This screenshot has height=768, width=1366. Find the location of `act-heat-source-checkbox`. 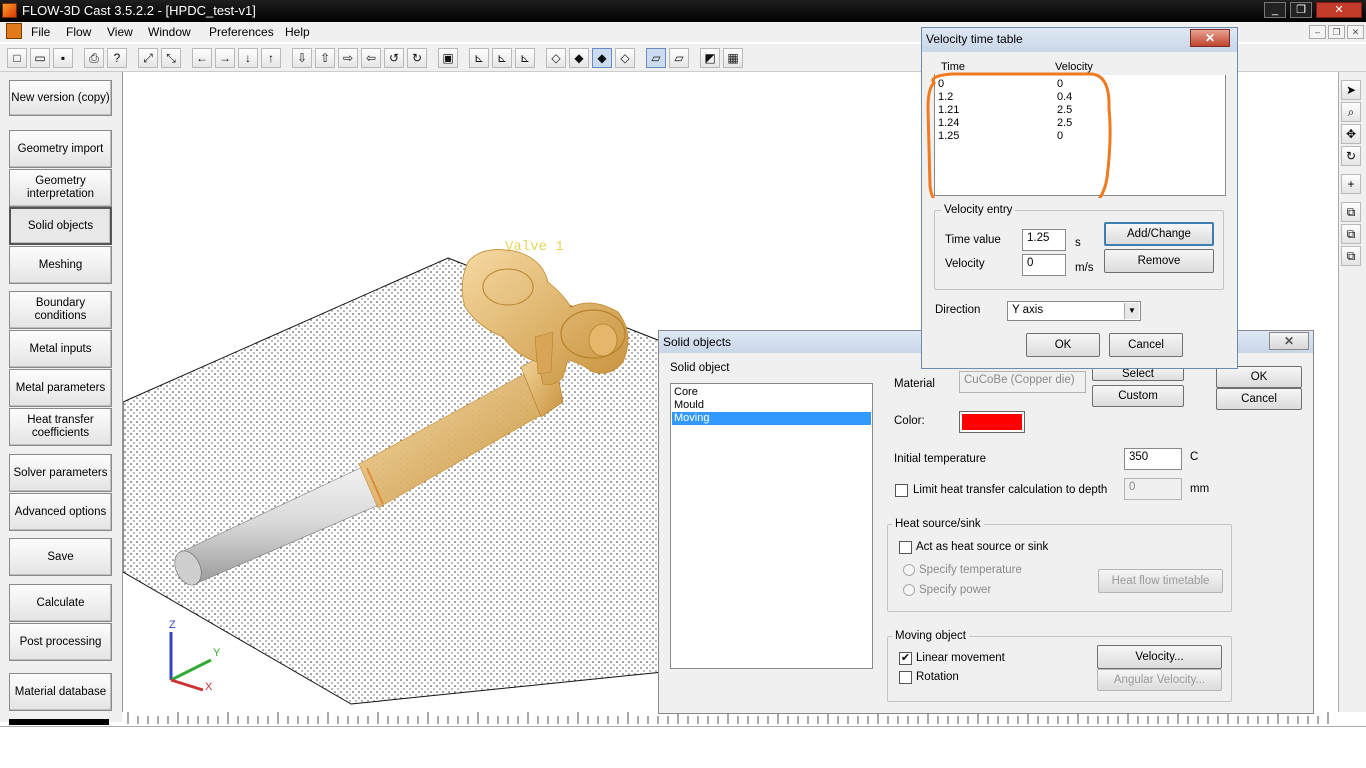

act-heat-source-checkbox is located at coordinates (905, 547).